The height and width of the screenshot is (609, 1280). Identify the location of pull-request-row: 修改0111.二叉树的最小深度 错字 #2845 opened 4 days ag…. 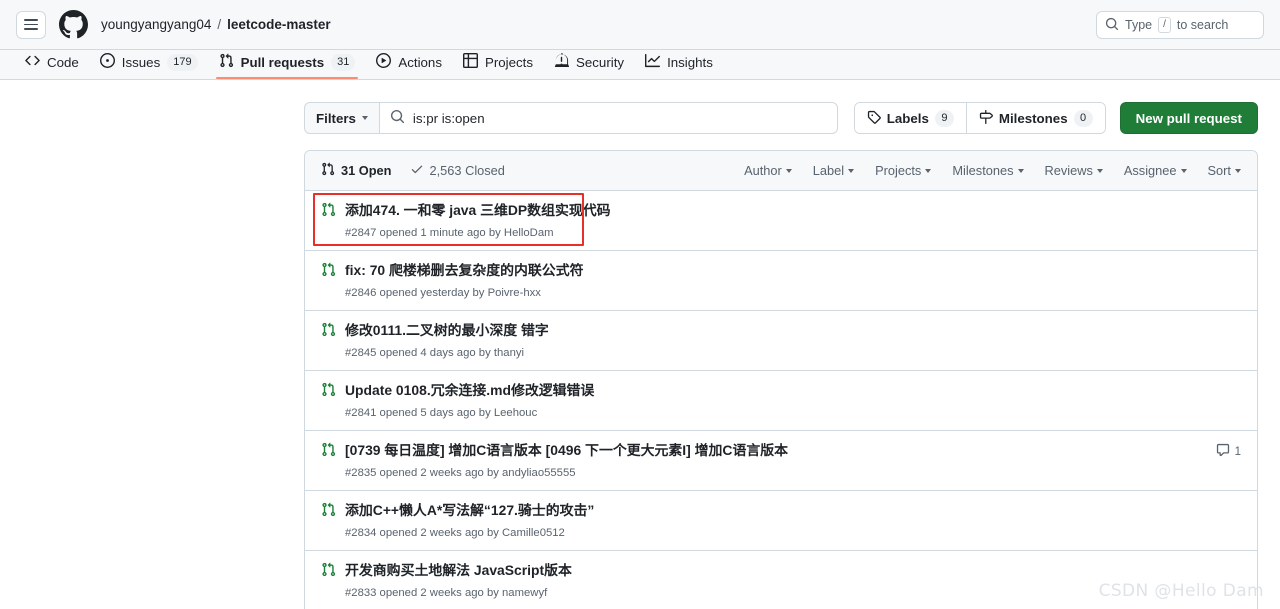
(781, 341).